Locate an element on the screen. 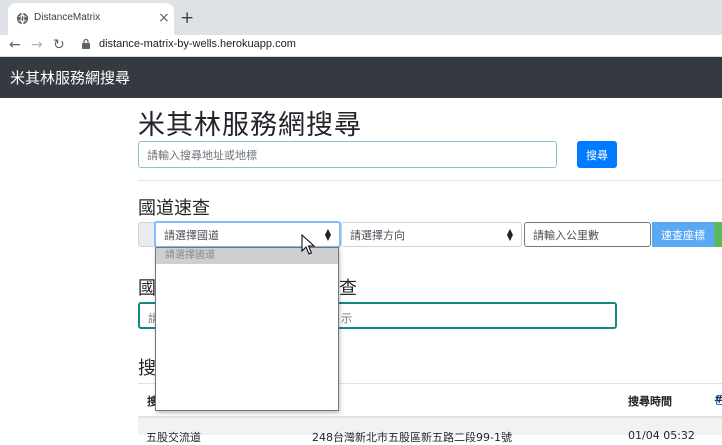  back-icon: ← is located at coordinates (15, 45).